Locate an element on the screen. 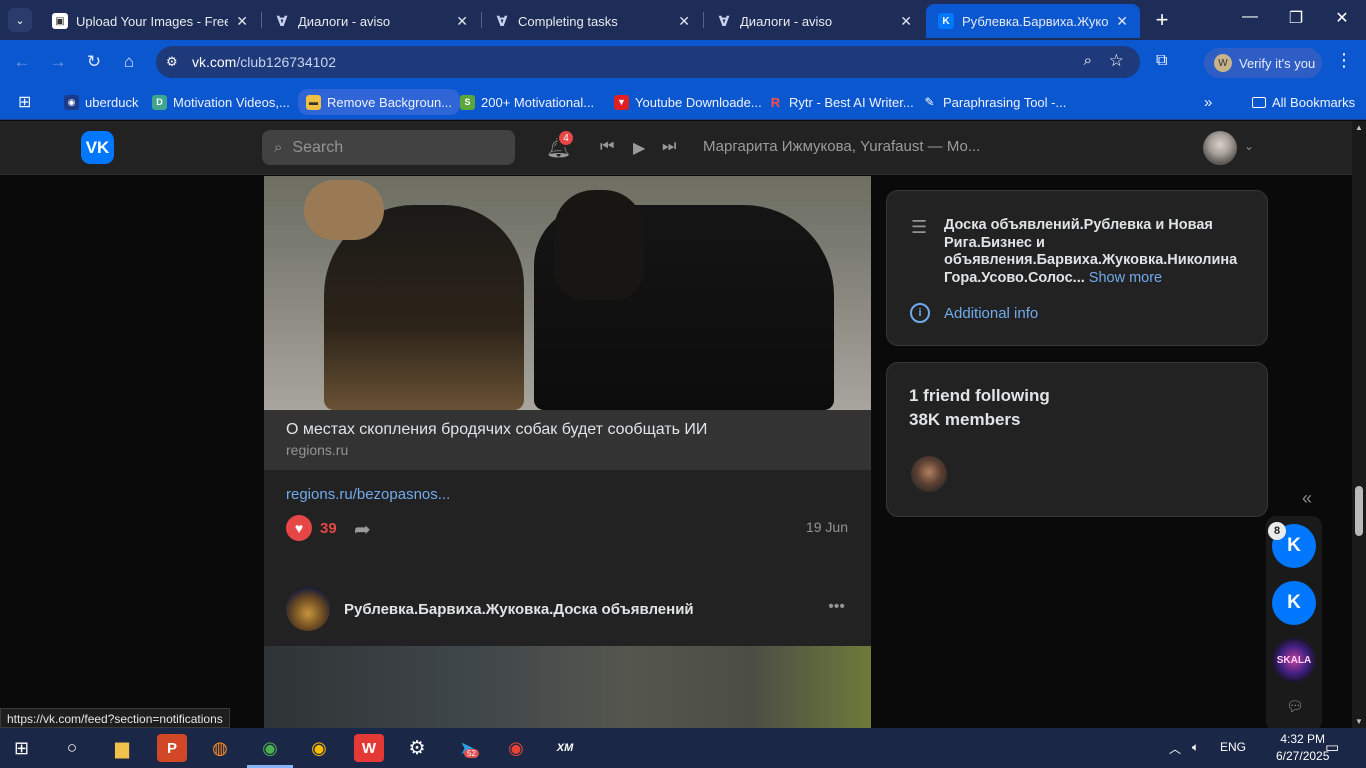 The image size is (1366, 768). scroll-thumb is located at coordinates (1359, 511).